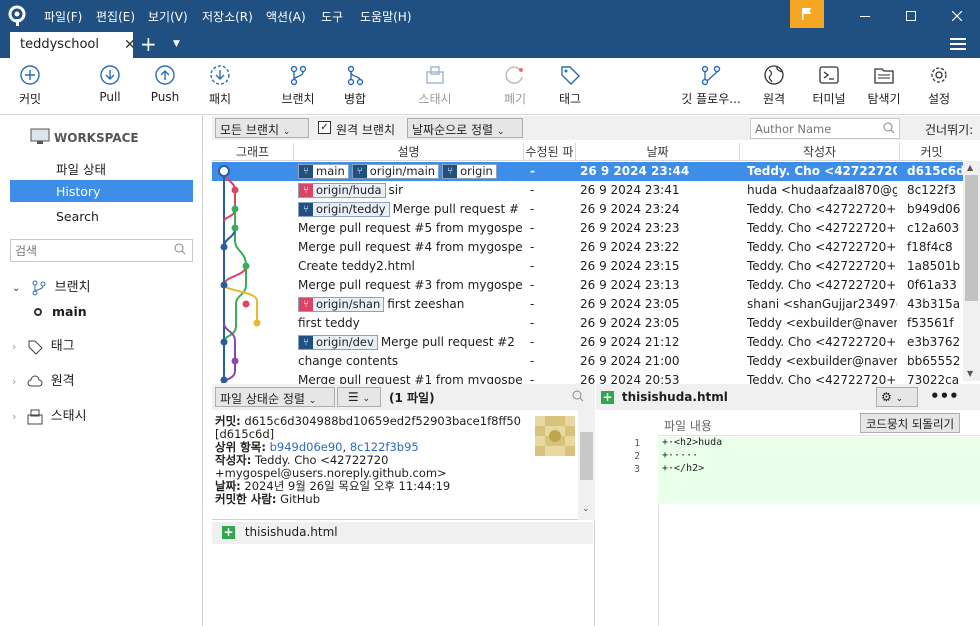 This screenshot has height=626, width=980. What do you see at coordinates (410, 361) in the screenshot?
I see `commit-description: change contents` at bounding box center [410, 361].